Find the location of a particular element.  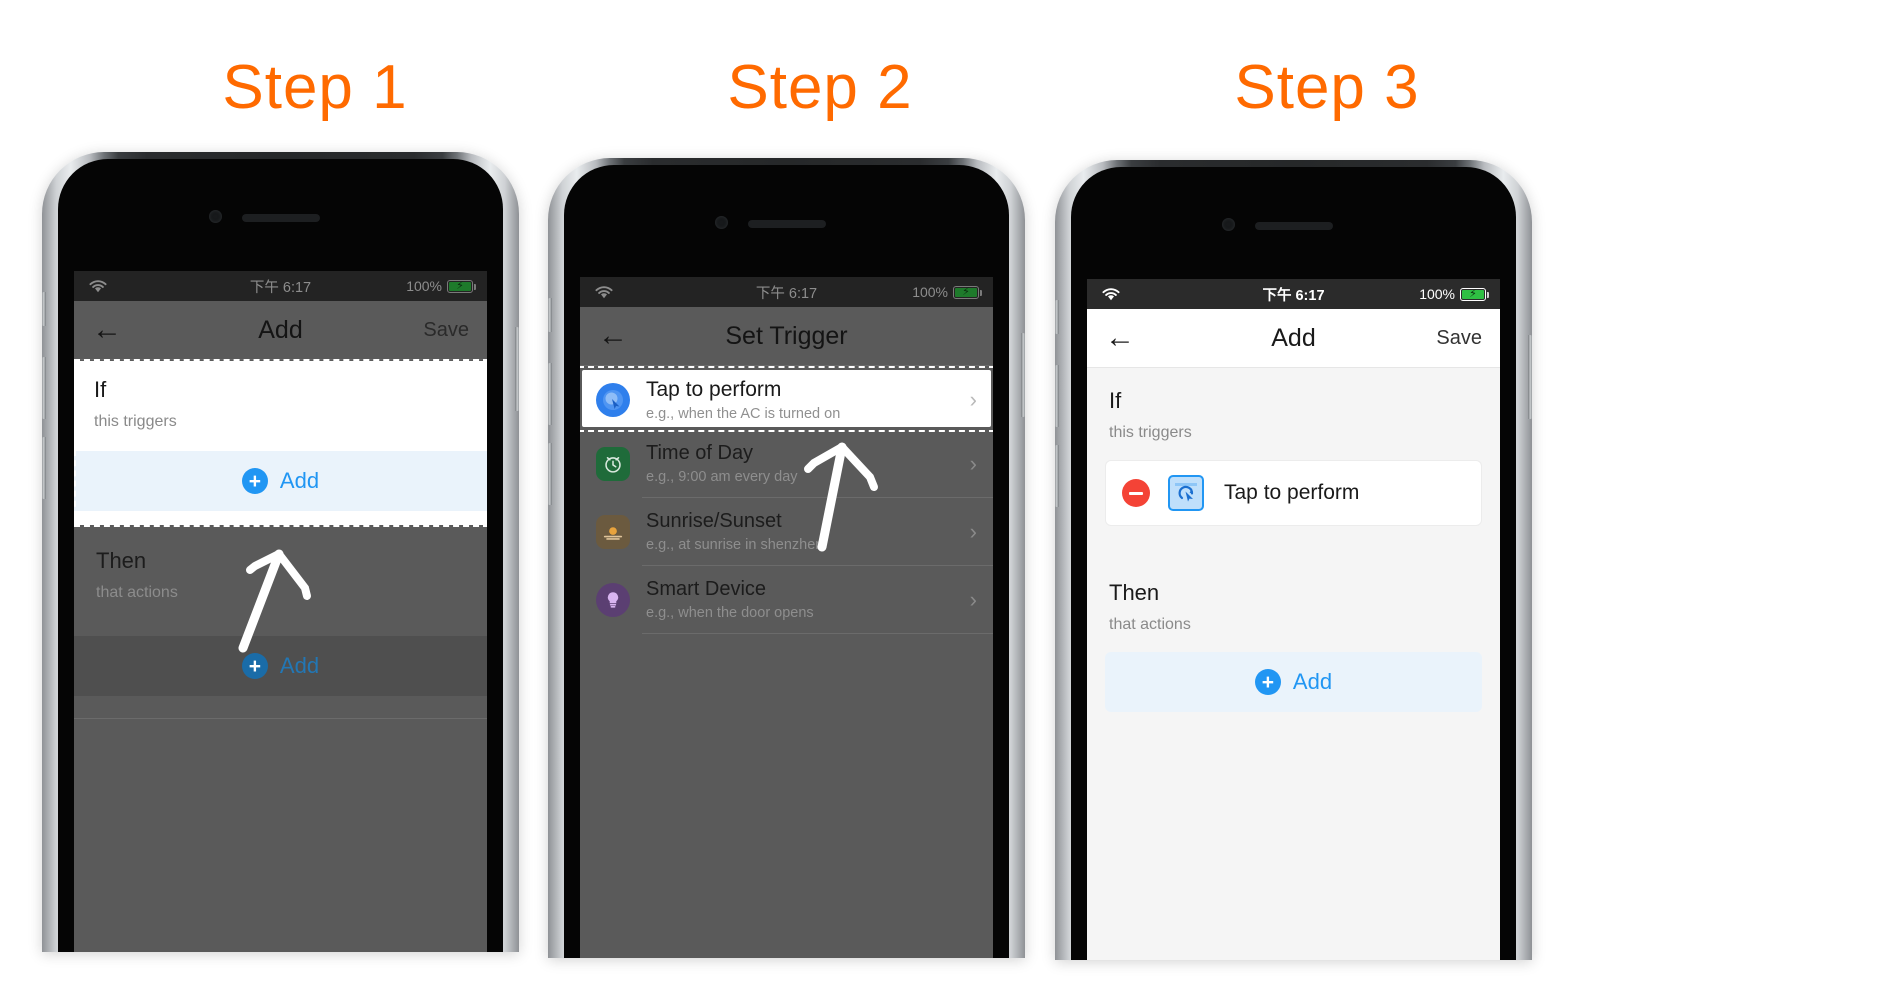

trigger-row-time-of-day: Time of Day e.g., 9:00 am every day › is located at coordinates (786, 463).